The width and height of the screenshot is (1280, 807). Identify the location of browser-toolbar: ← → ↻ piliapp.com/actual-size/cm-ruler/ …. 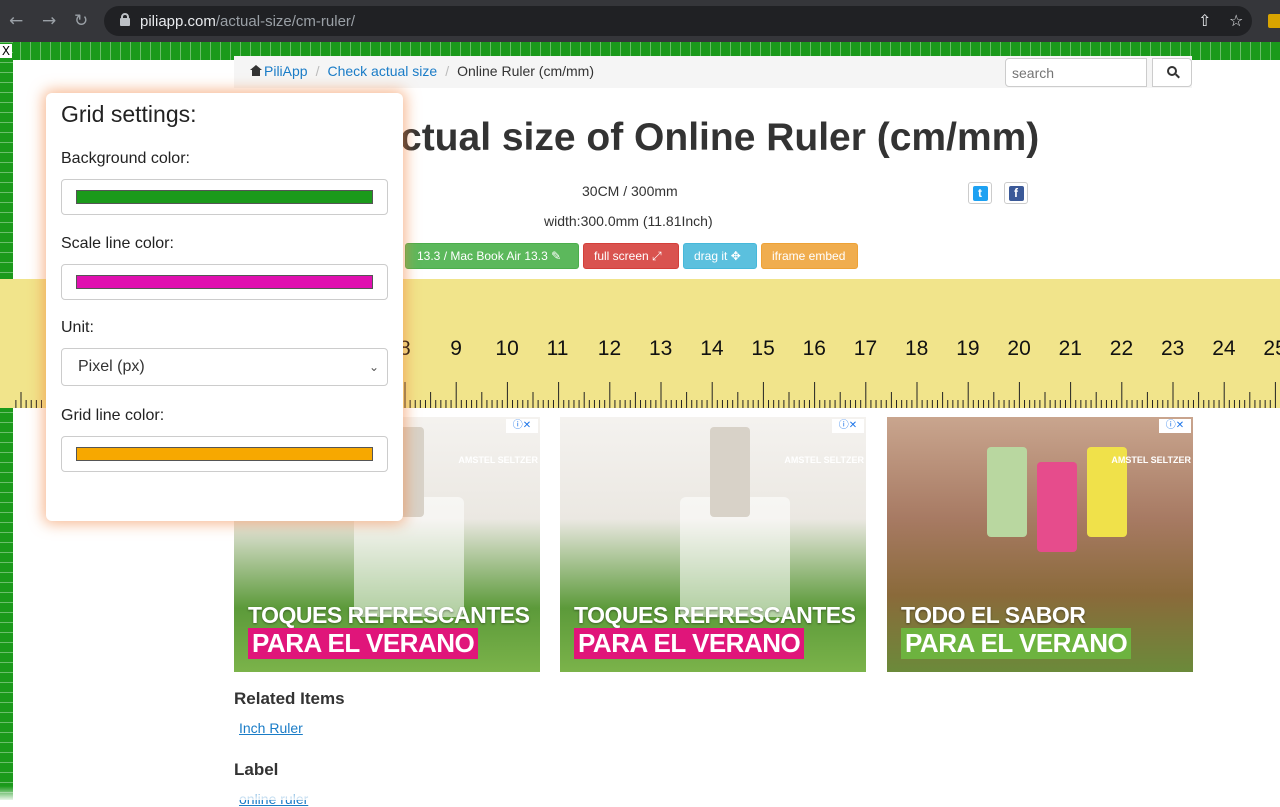
(640, 21).